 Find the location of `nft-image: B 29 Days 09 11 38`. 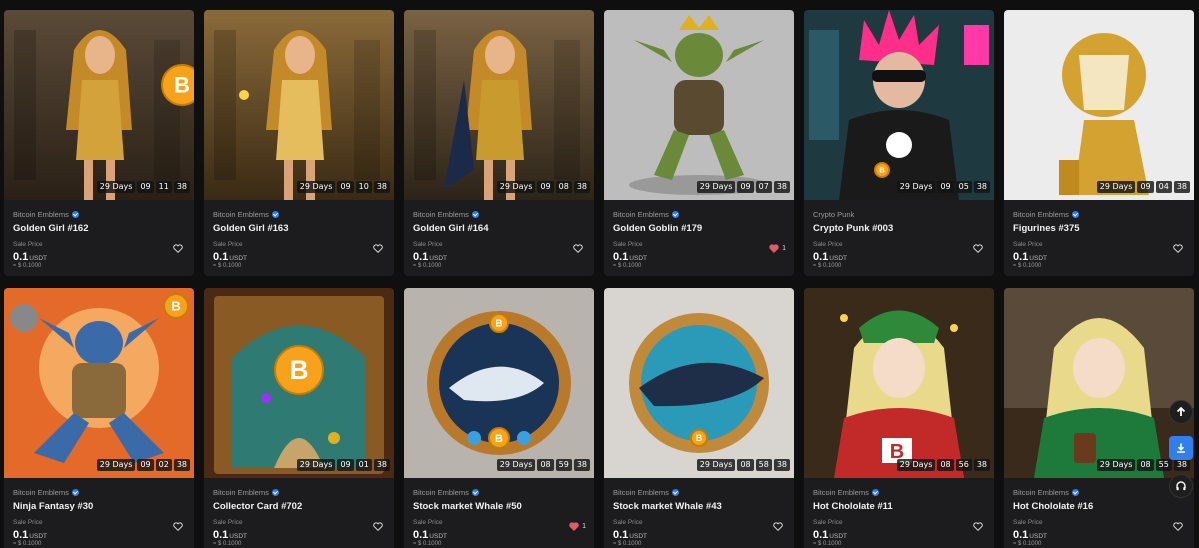

nft-image: B 29 Days 09 11 38 is located at coordinates (99, 105).